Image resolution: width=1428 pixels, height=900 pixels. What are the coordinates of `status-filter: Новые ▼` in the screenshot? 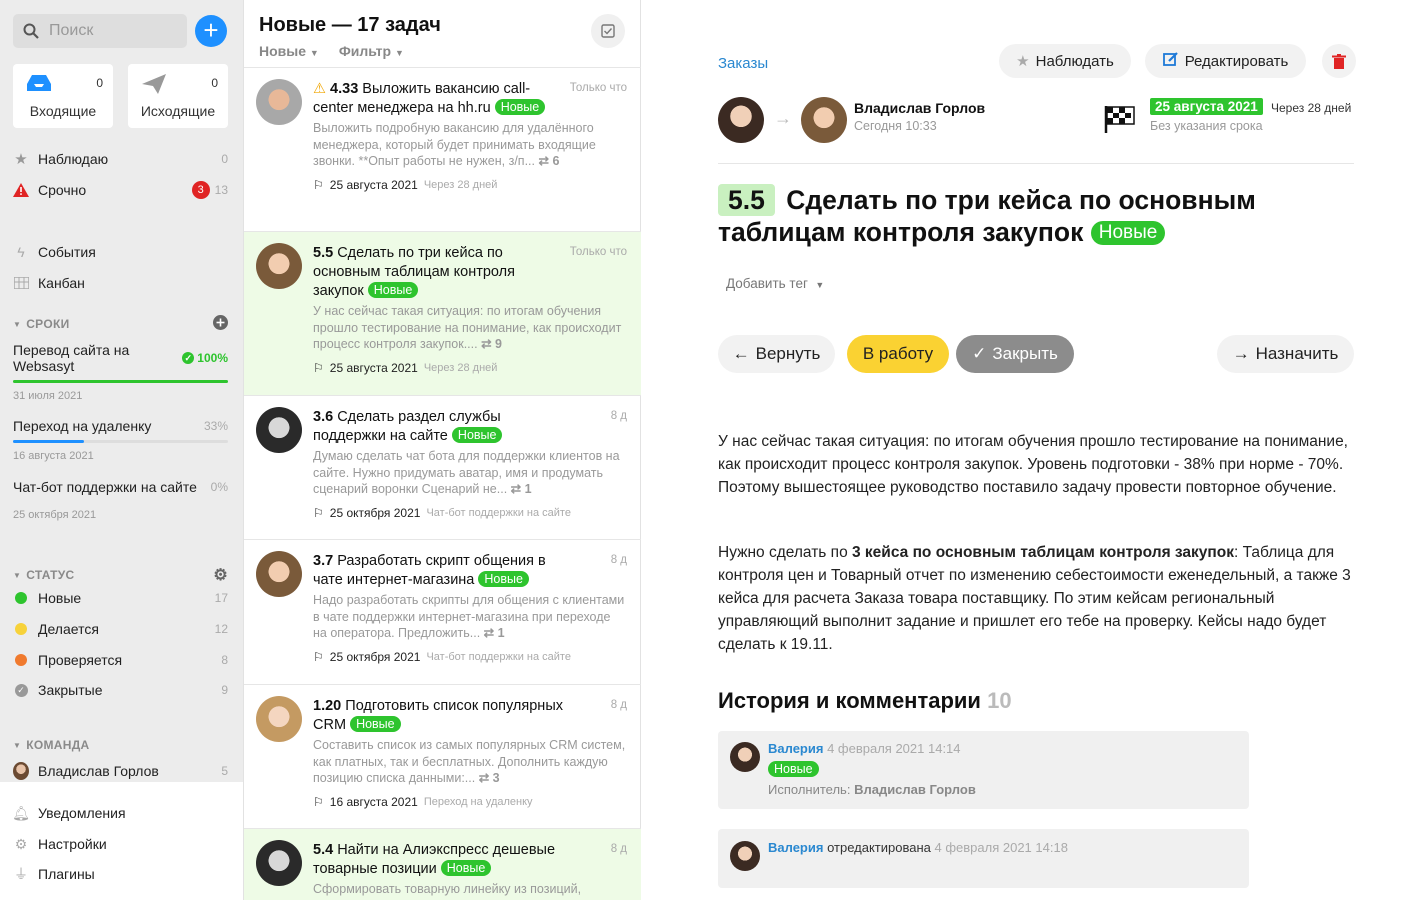 It's located at (289, 51).